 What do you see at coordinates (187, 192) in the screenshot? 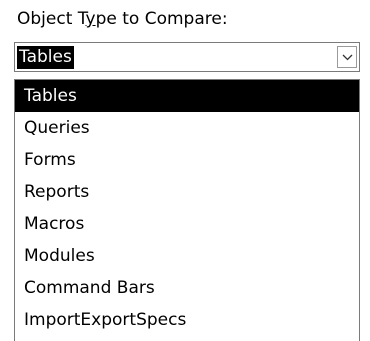
I see `option-reports: Reports` at bounding box center [187, 192].